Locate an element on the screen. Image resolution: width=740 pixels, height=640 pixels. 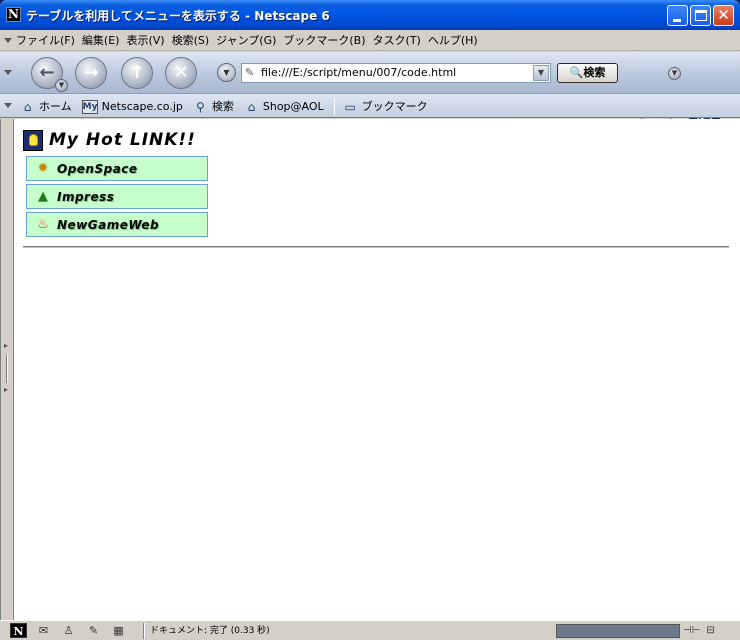
close-icon: ✕ is located at coordinates (723, 15).